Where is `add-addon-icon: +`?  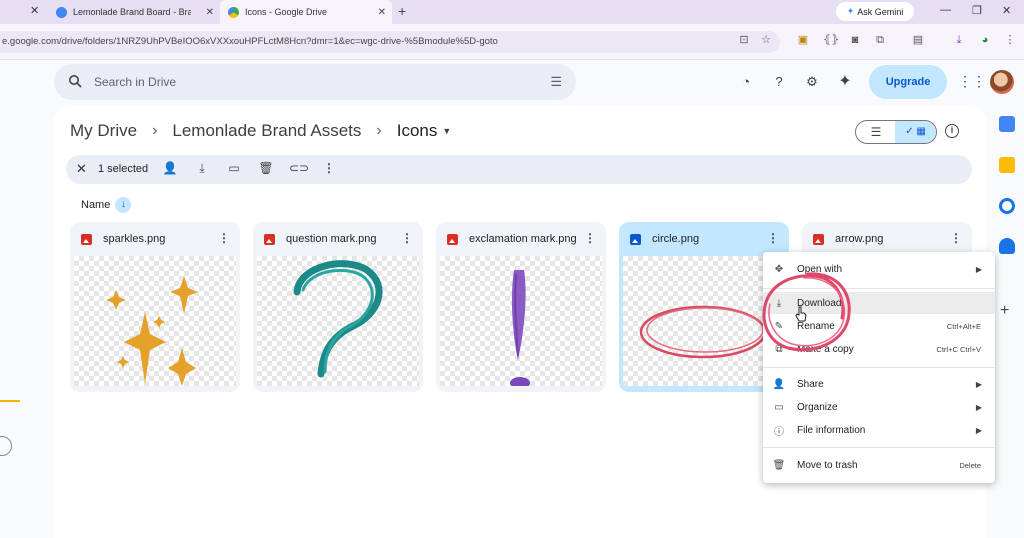
add-addon-icon: + is located at coordinates (1004, 311).